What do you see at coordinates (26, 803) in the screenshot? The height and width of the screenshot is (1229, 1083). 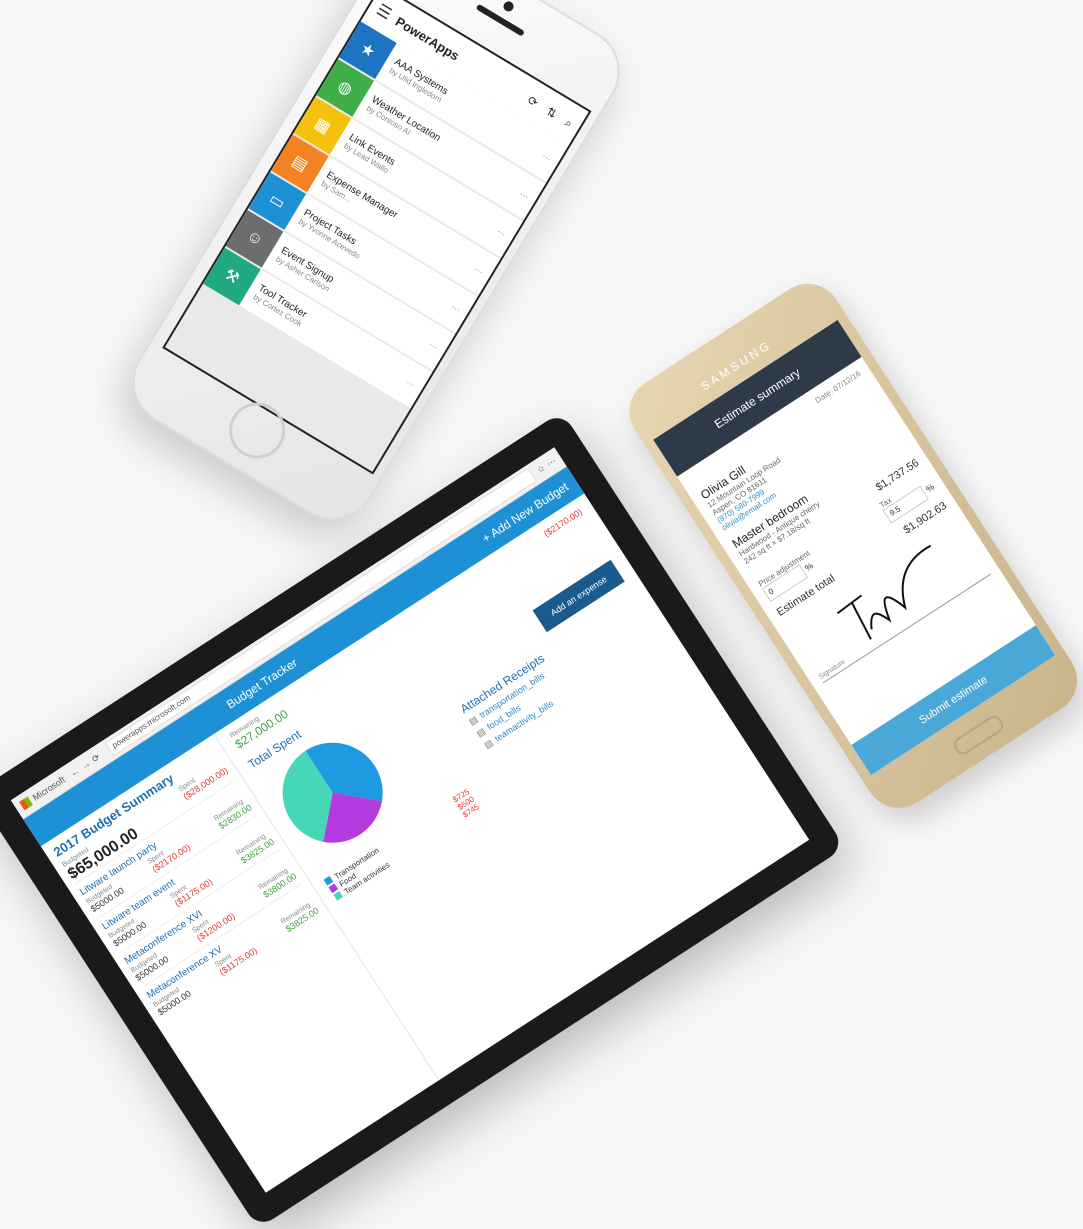 I see `microsoft-logo-icon` at bounding box center [26, 803].